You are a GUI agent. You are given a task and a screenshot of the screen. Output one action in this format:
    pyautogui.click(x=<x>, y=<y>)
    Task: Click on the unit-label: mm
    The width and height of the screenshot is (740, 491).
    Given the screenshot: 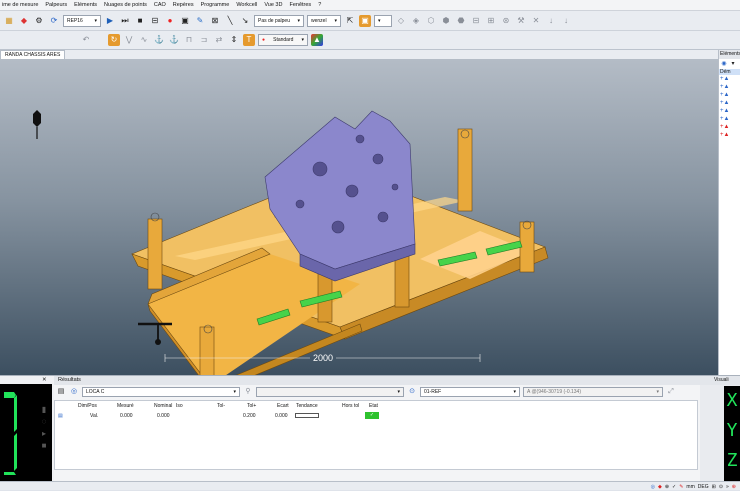 What is the action you would take?
    pyautogui.click(x=690, y=487)
    